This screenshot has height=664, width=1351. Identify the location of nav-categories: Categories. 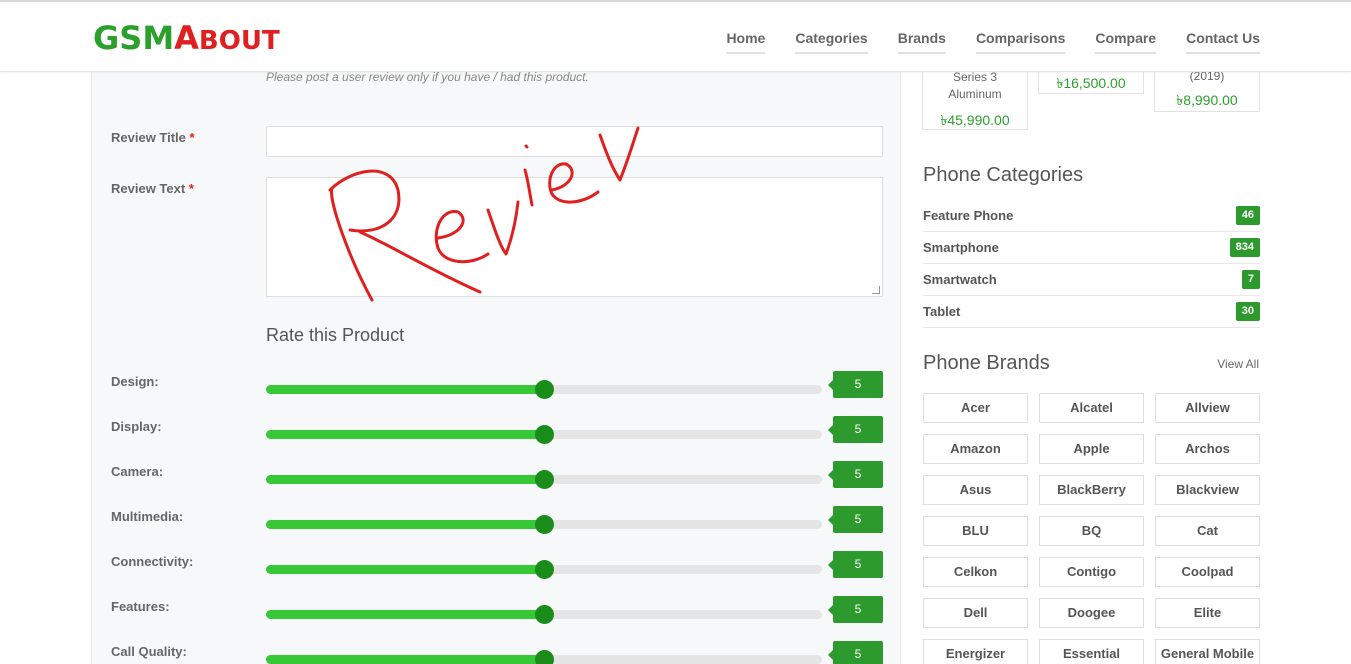
(831, 42).